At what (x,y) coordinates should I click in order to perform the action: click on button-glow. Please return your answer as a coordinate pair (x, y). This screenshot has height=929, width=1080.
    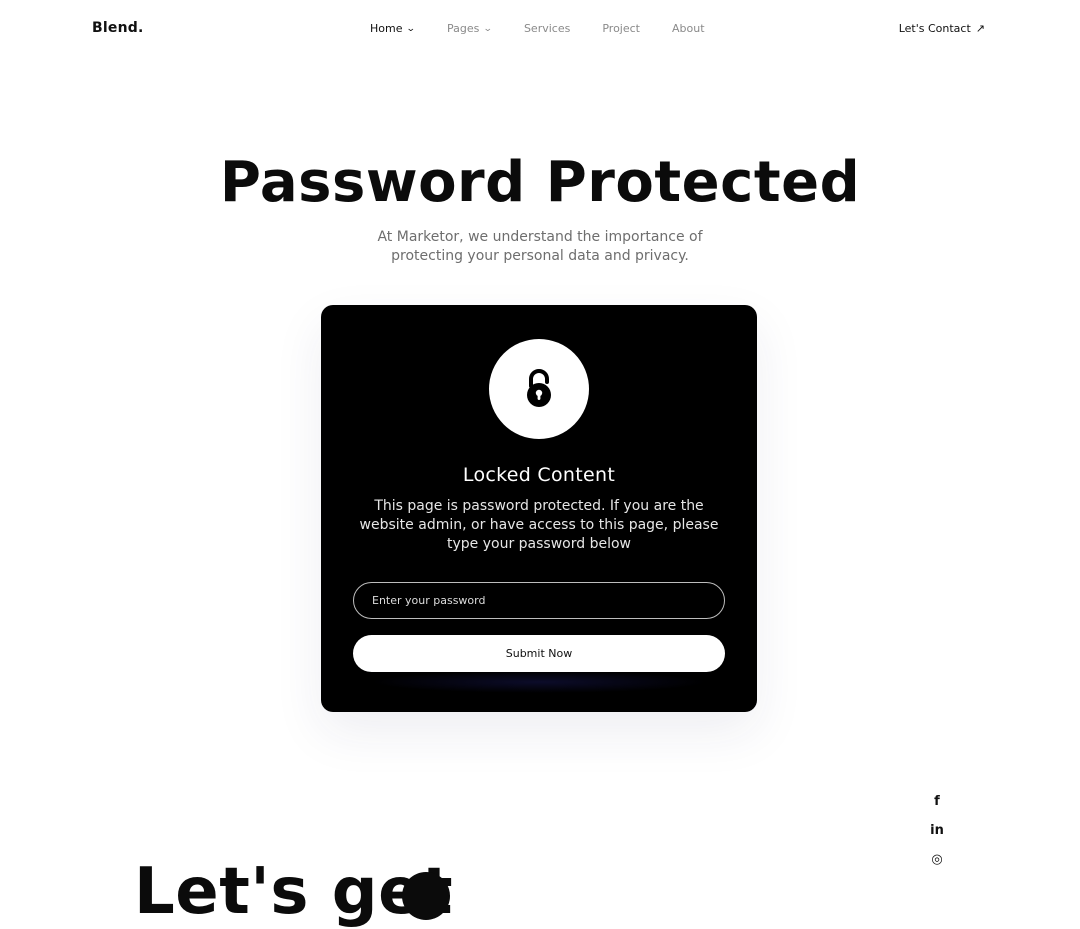
    Looking at the image, I should click on (539, 682).